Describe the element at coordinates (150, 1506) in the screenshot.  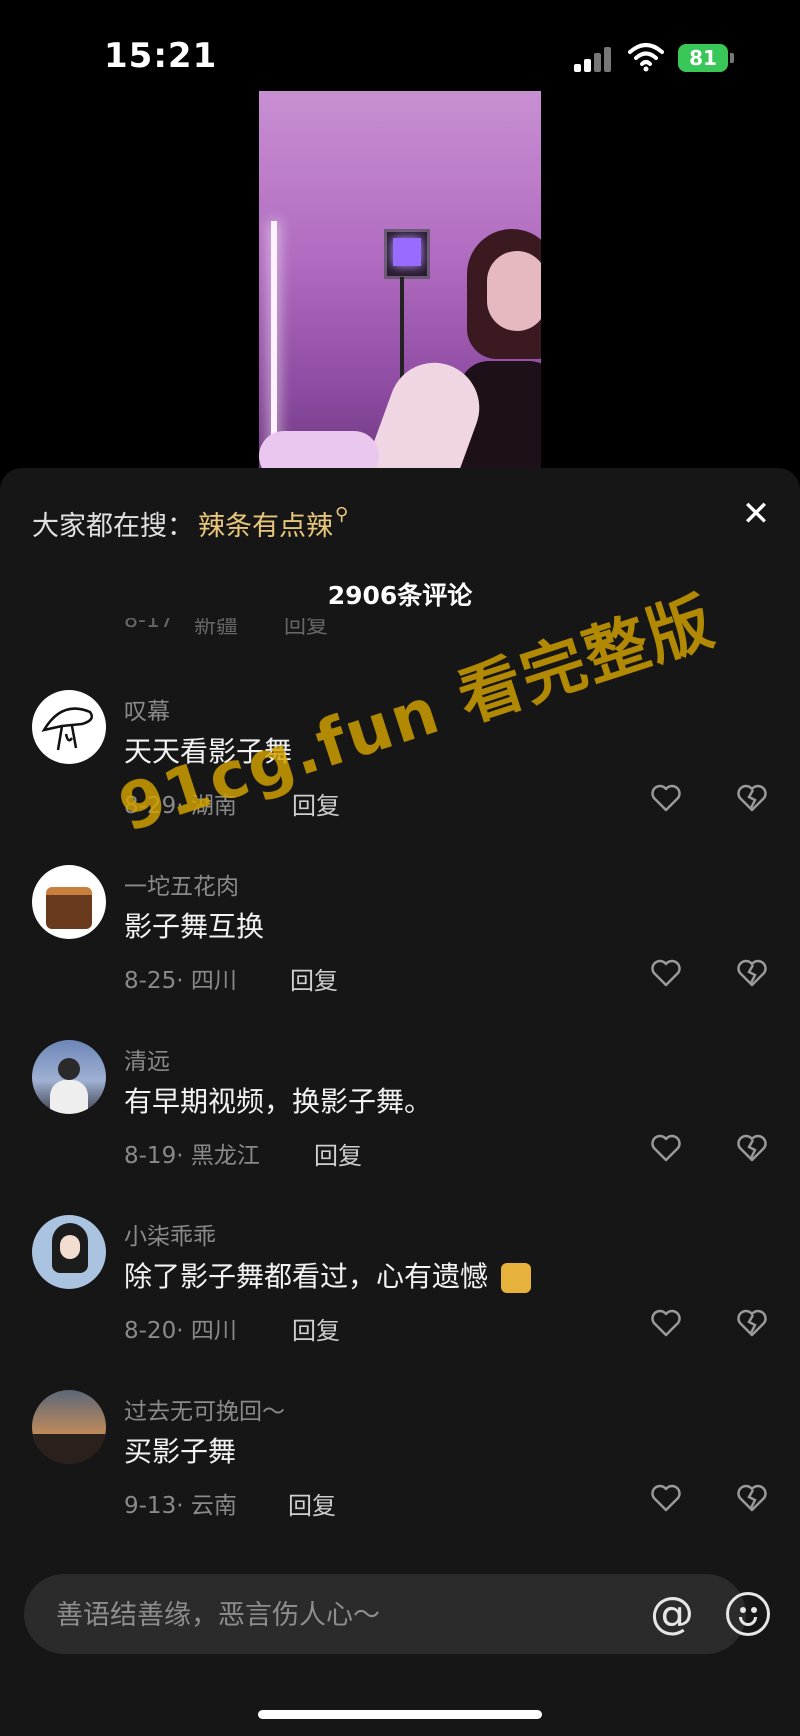
I see `comment-date: 9-13` at that location.